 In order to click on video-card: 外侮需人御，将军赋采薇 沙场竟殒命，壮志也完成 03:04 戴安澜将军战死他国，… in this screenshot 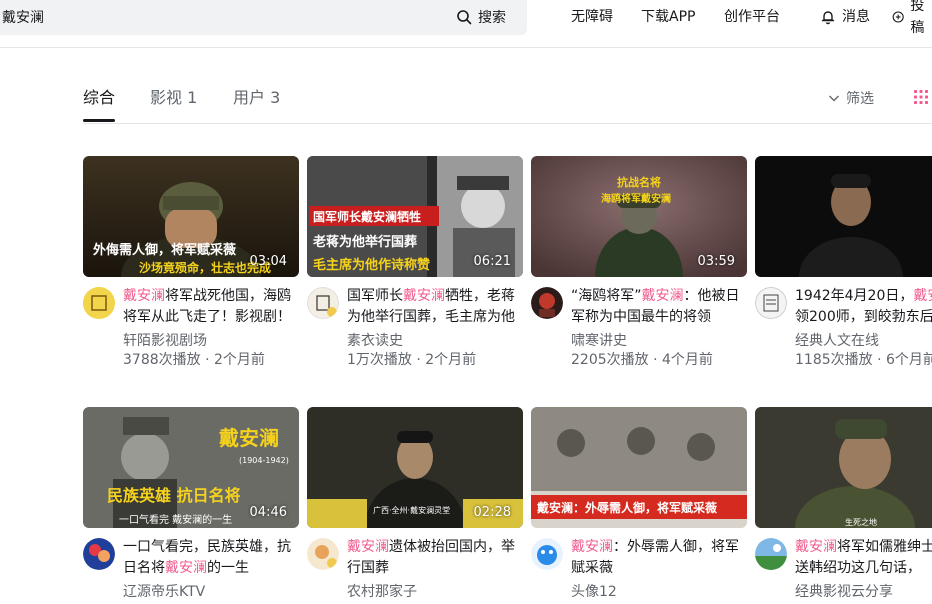, I will do `click(191, 262)`.